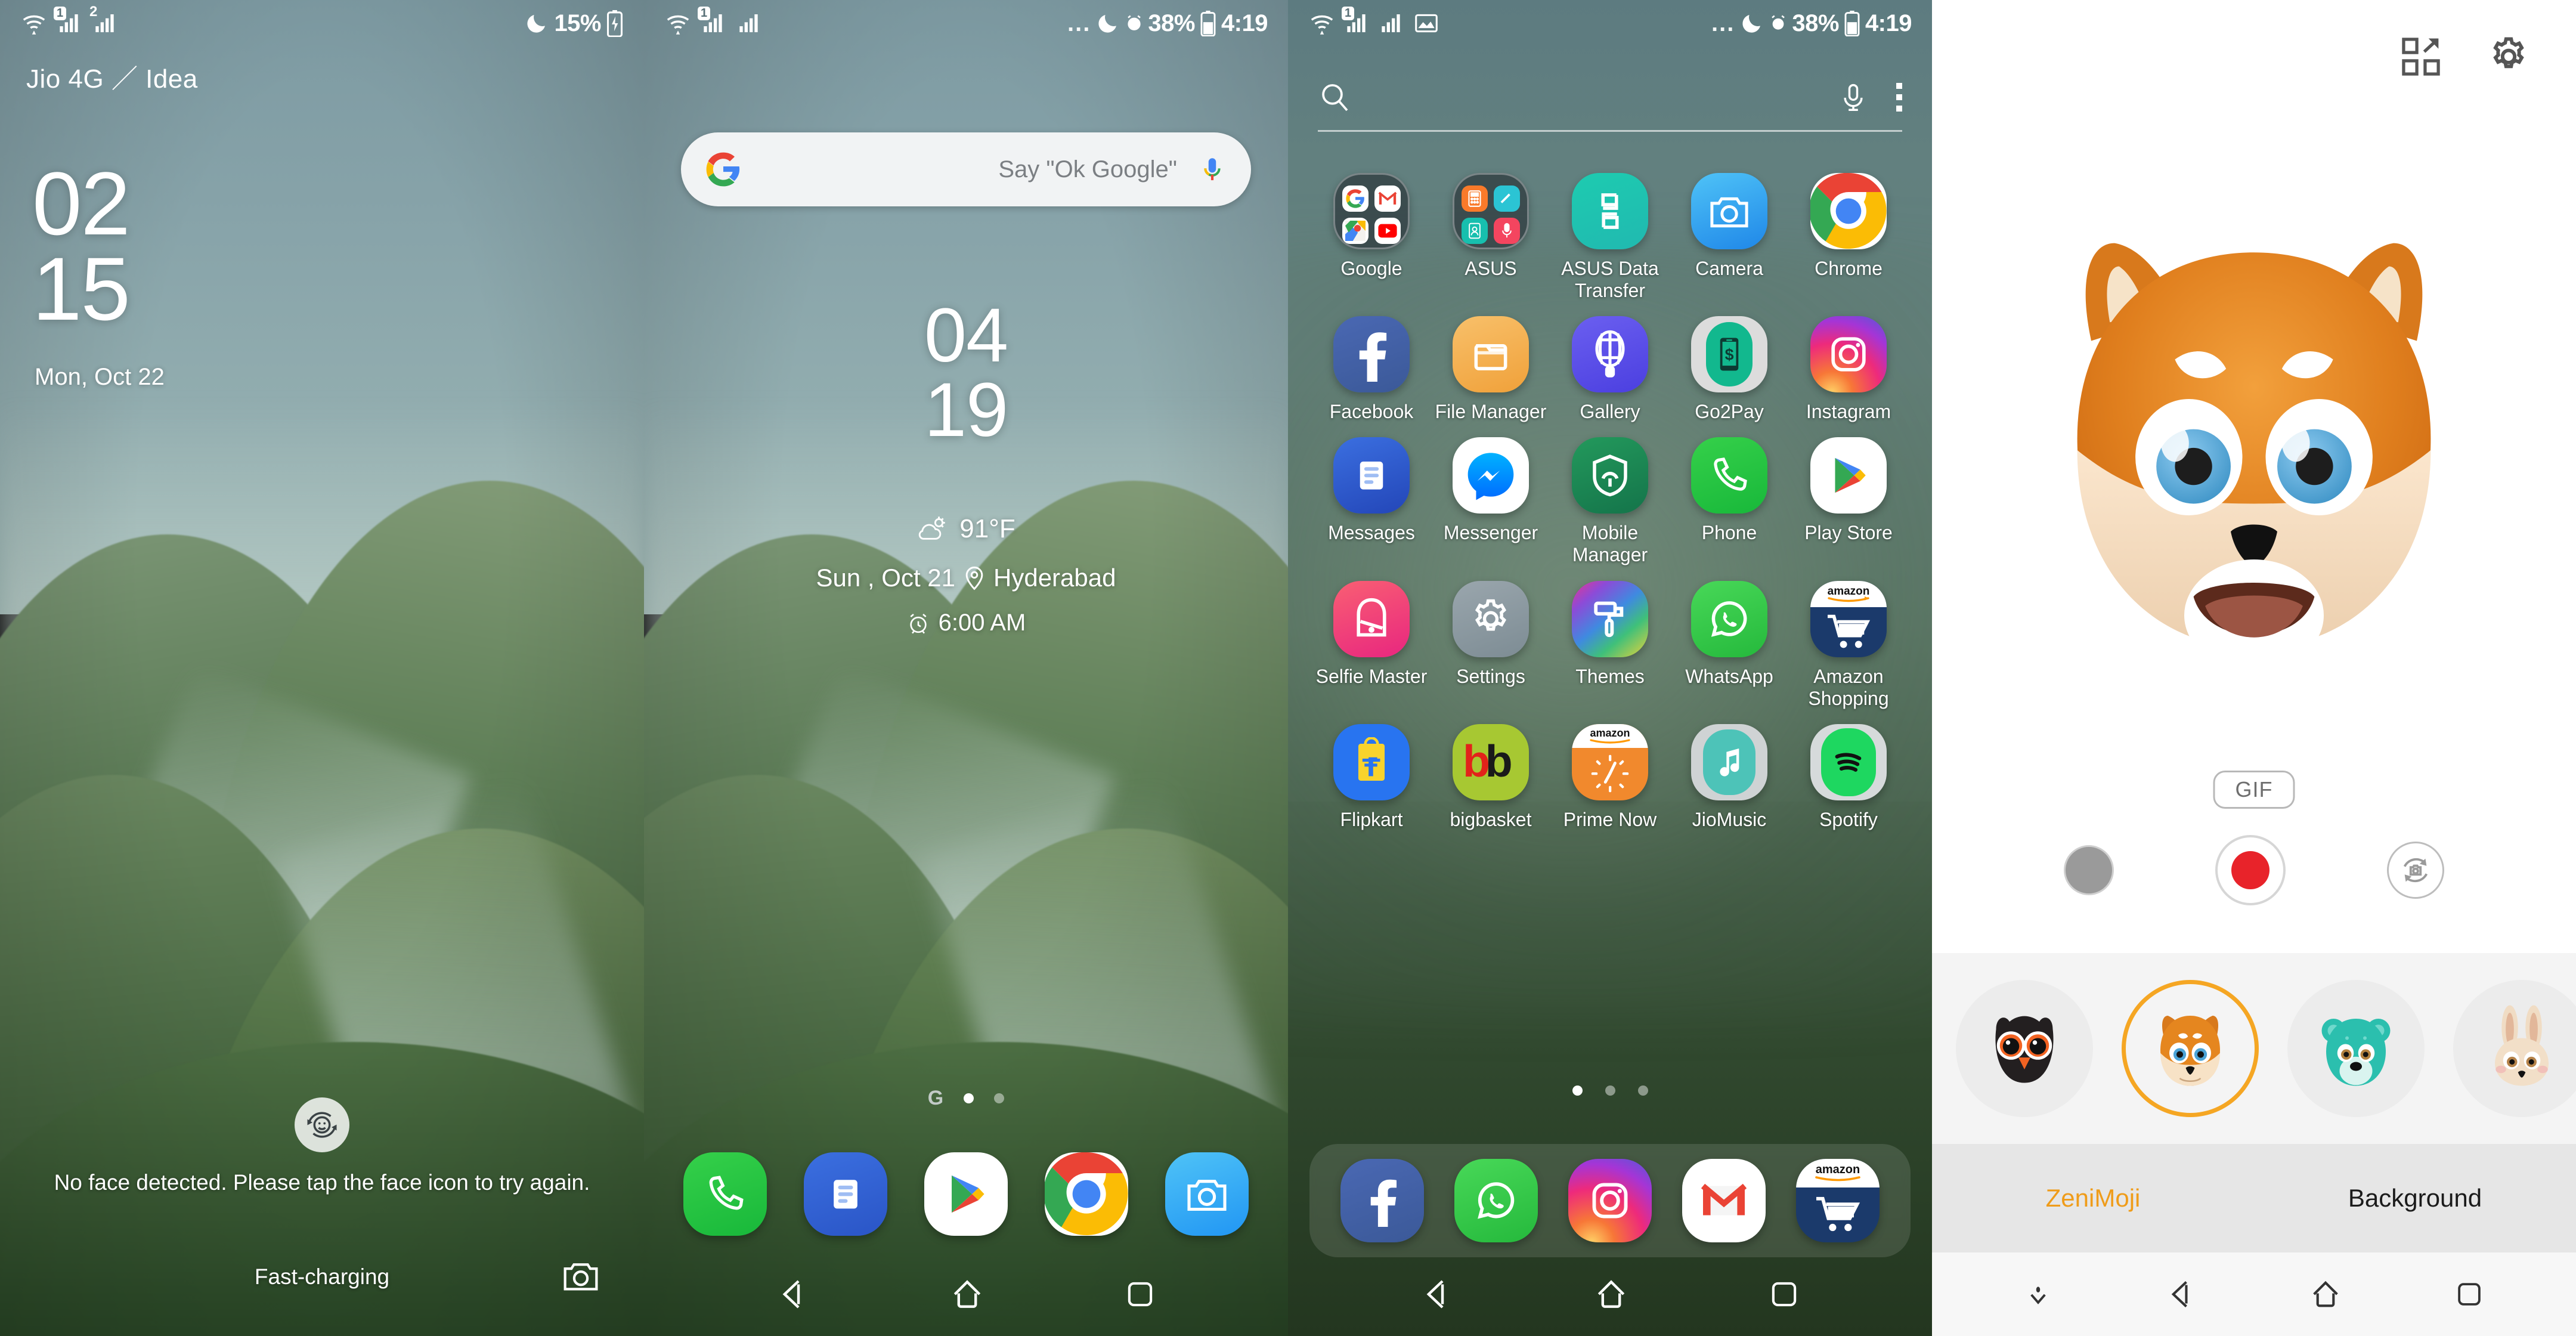 This screenshot has width=2576, height=1336. Describe the element at coordinates (1491, 761) in the screenshot. I see `bigbasket-icon: b b` at that location.